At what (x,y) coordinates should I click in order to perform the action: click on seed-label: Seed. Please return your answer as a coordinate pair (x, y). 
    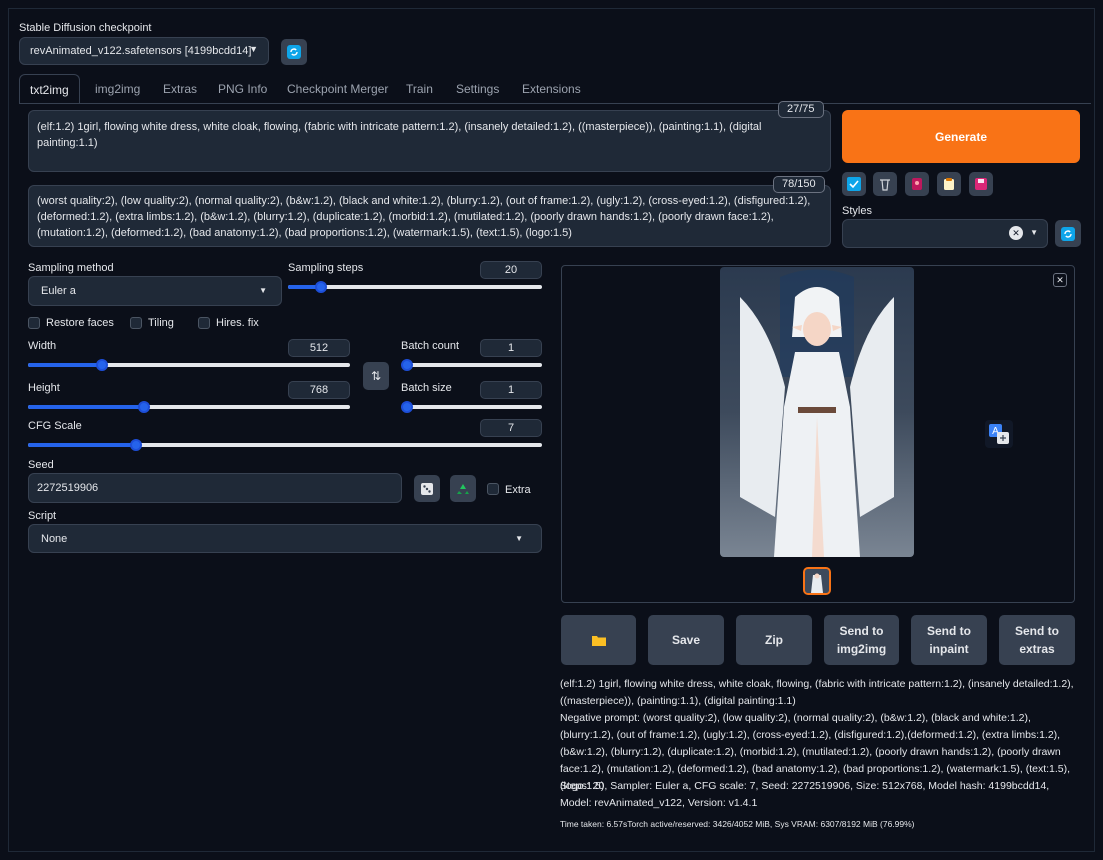
    Looking at the image, I should click on (41, 465).